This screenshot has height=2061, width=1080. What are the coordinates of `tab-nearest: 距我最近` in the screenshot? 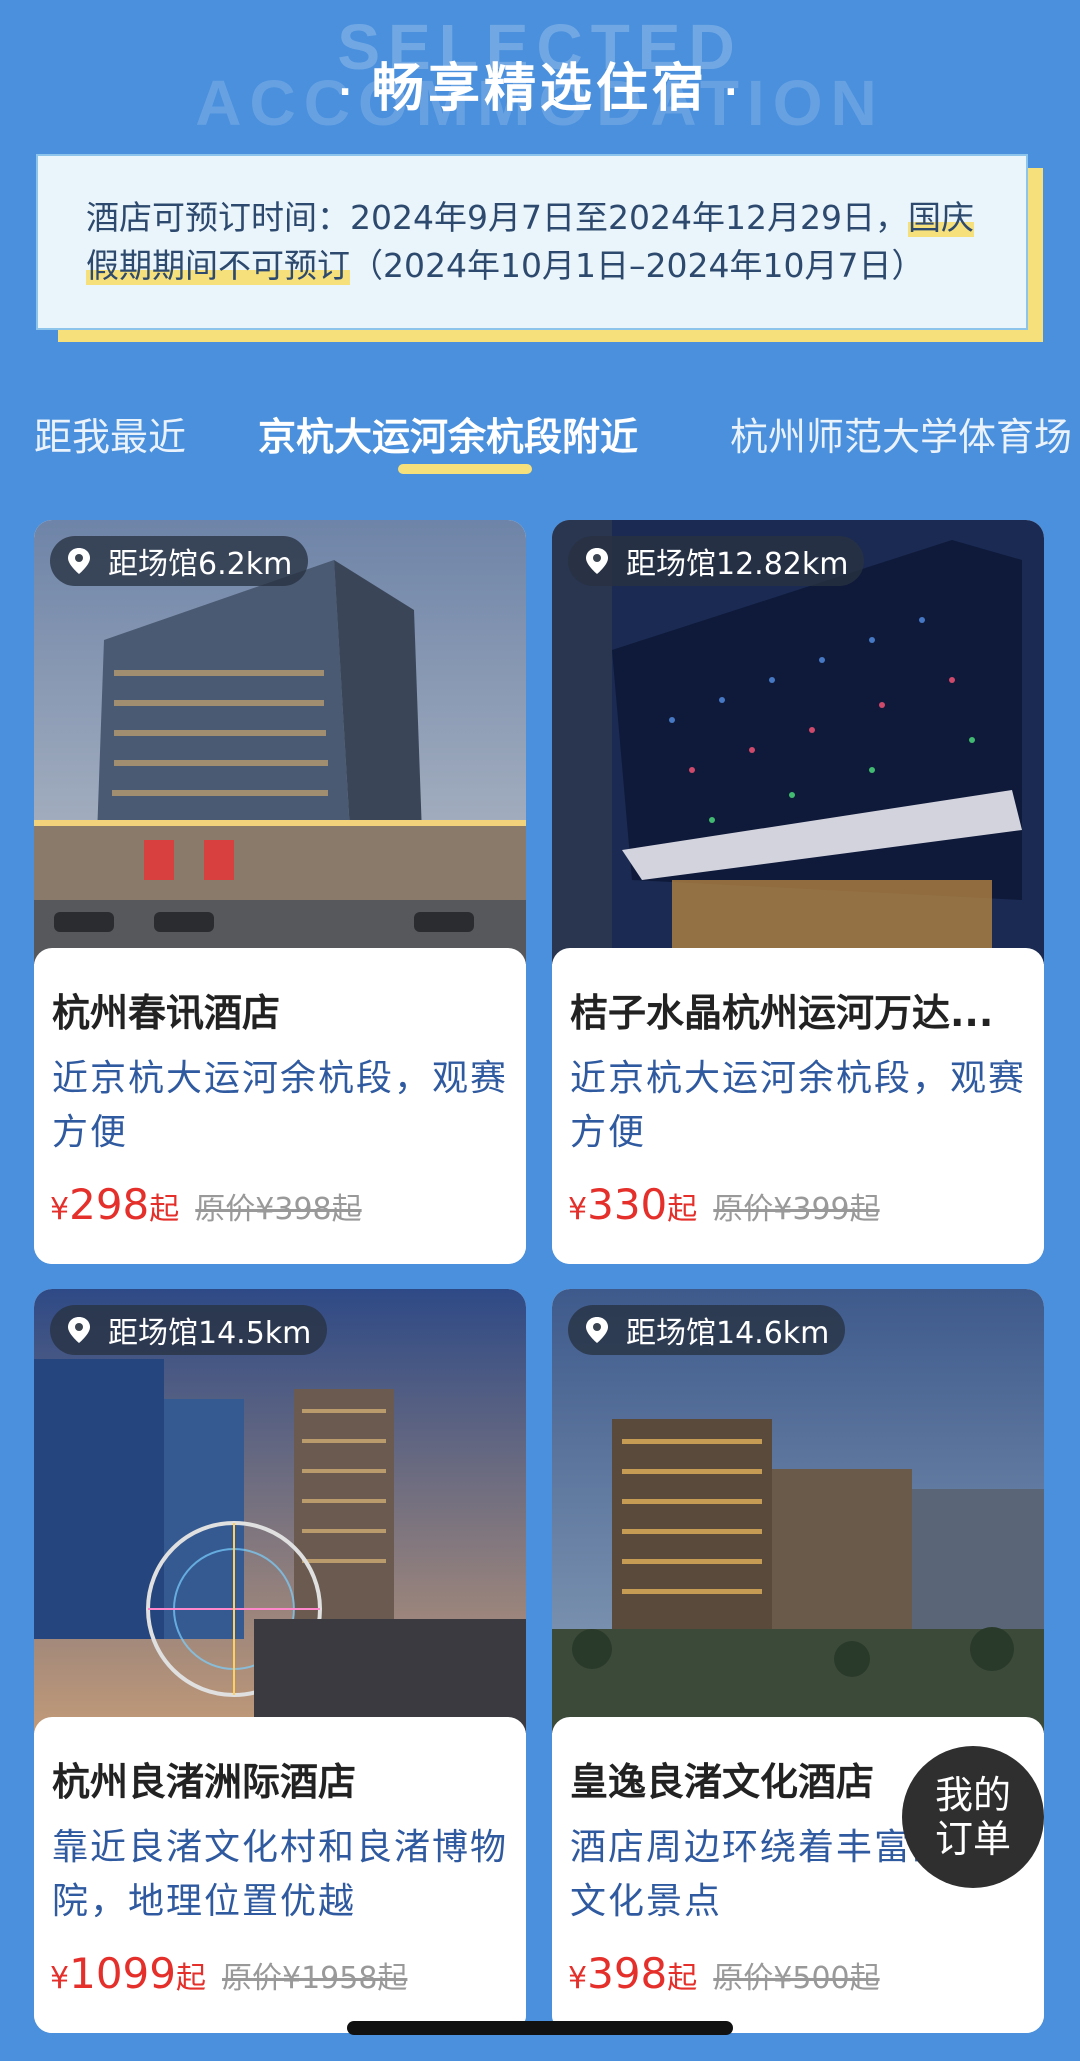 It's located at (110, 433).